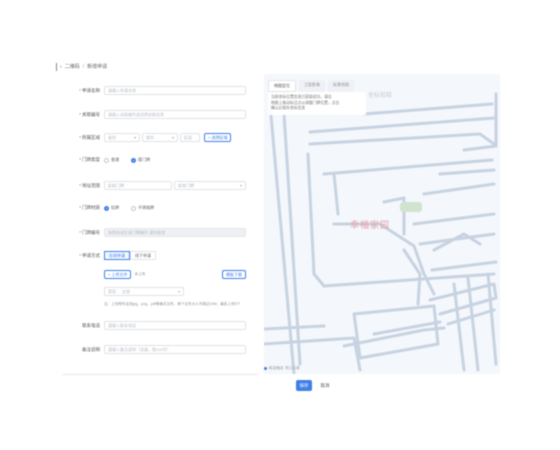 The image size is (560, 450). I want to click on field-label: *地址范围, so click(89, 185).